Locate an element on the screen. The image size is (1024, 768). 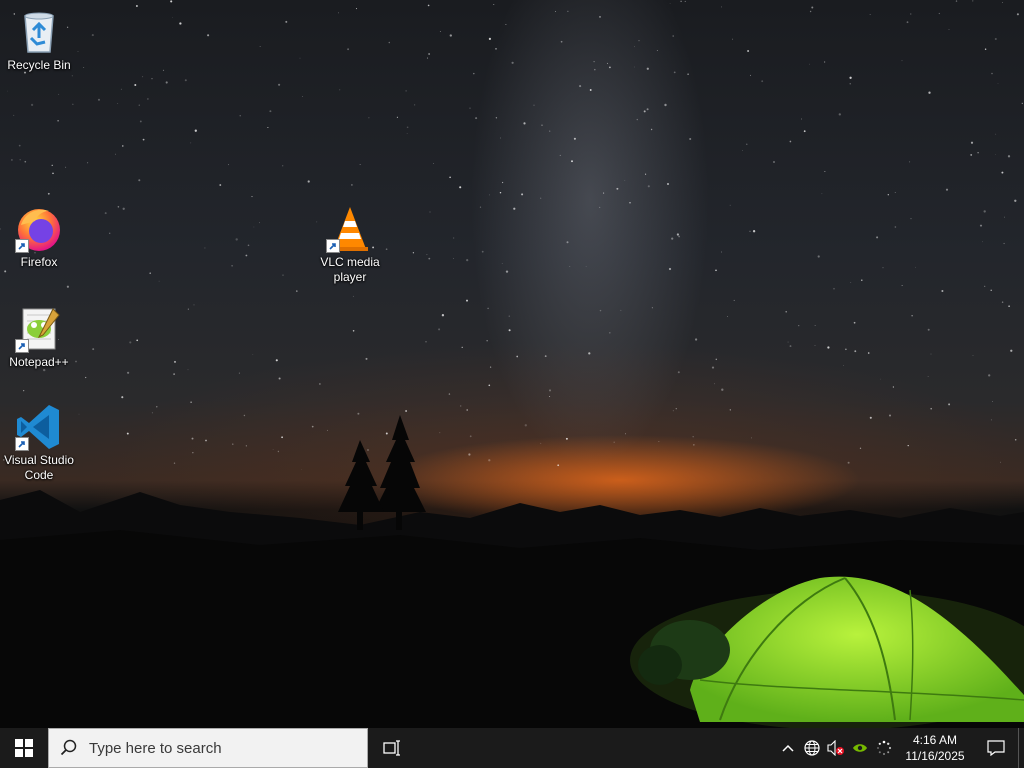
system-tray: 4:16 AM 11/16/2025 is located at coordinates (900, 748).